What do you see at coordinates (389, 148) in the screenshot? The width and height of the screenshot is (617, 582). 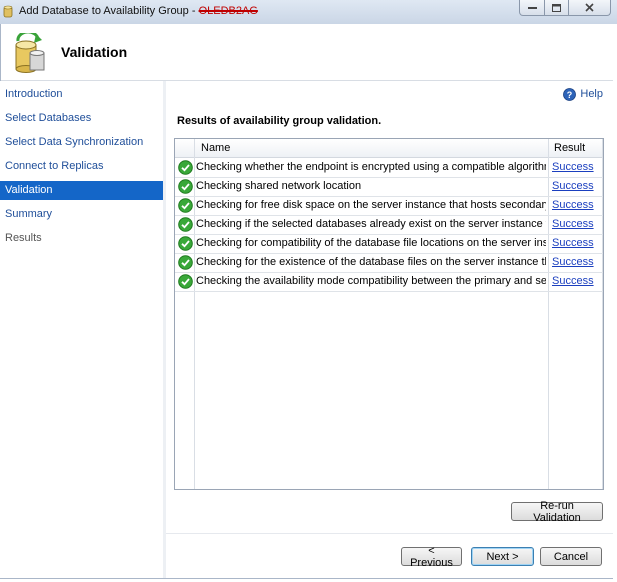 I see `grid-header: Name Result` at bounding box center [389, 148].